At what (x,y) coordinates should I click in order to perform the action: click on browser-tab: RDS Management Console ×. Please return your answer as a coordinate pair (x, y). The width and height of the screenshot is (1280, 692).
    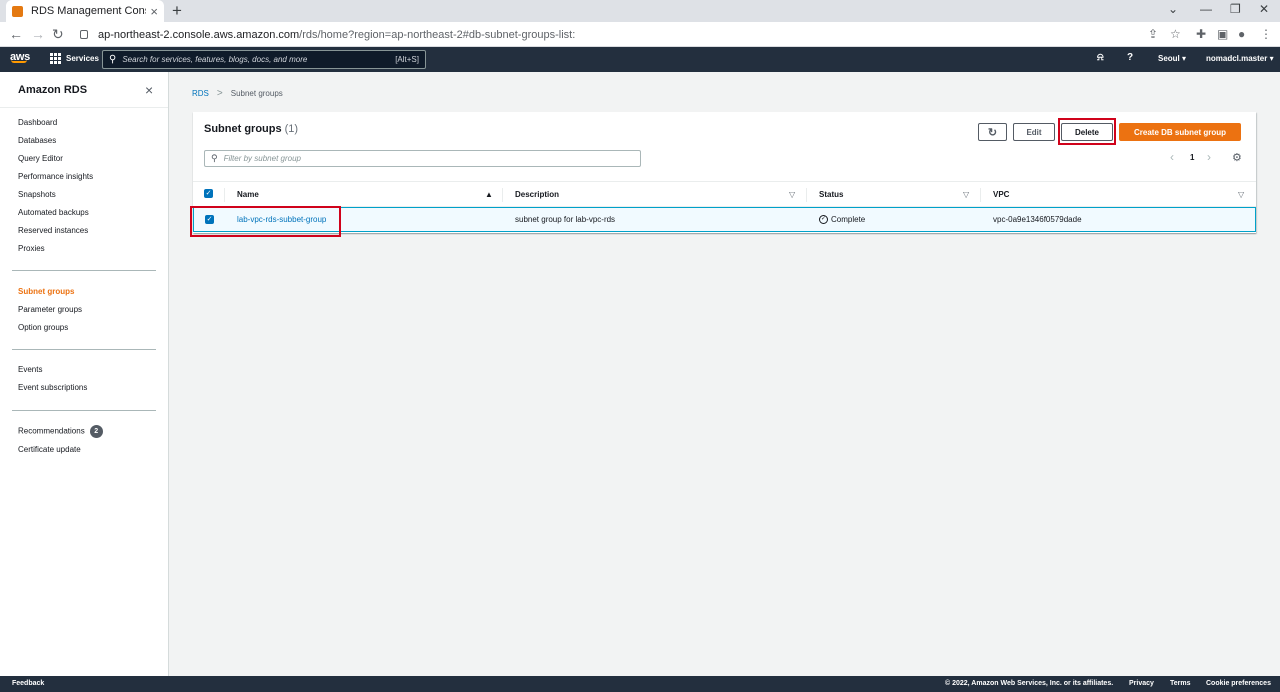
    Looking at the image, I should click on (85, 11).